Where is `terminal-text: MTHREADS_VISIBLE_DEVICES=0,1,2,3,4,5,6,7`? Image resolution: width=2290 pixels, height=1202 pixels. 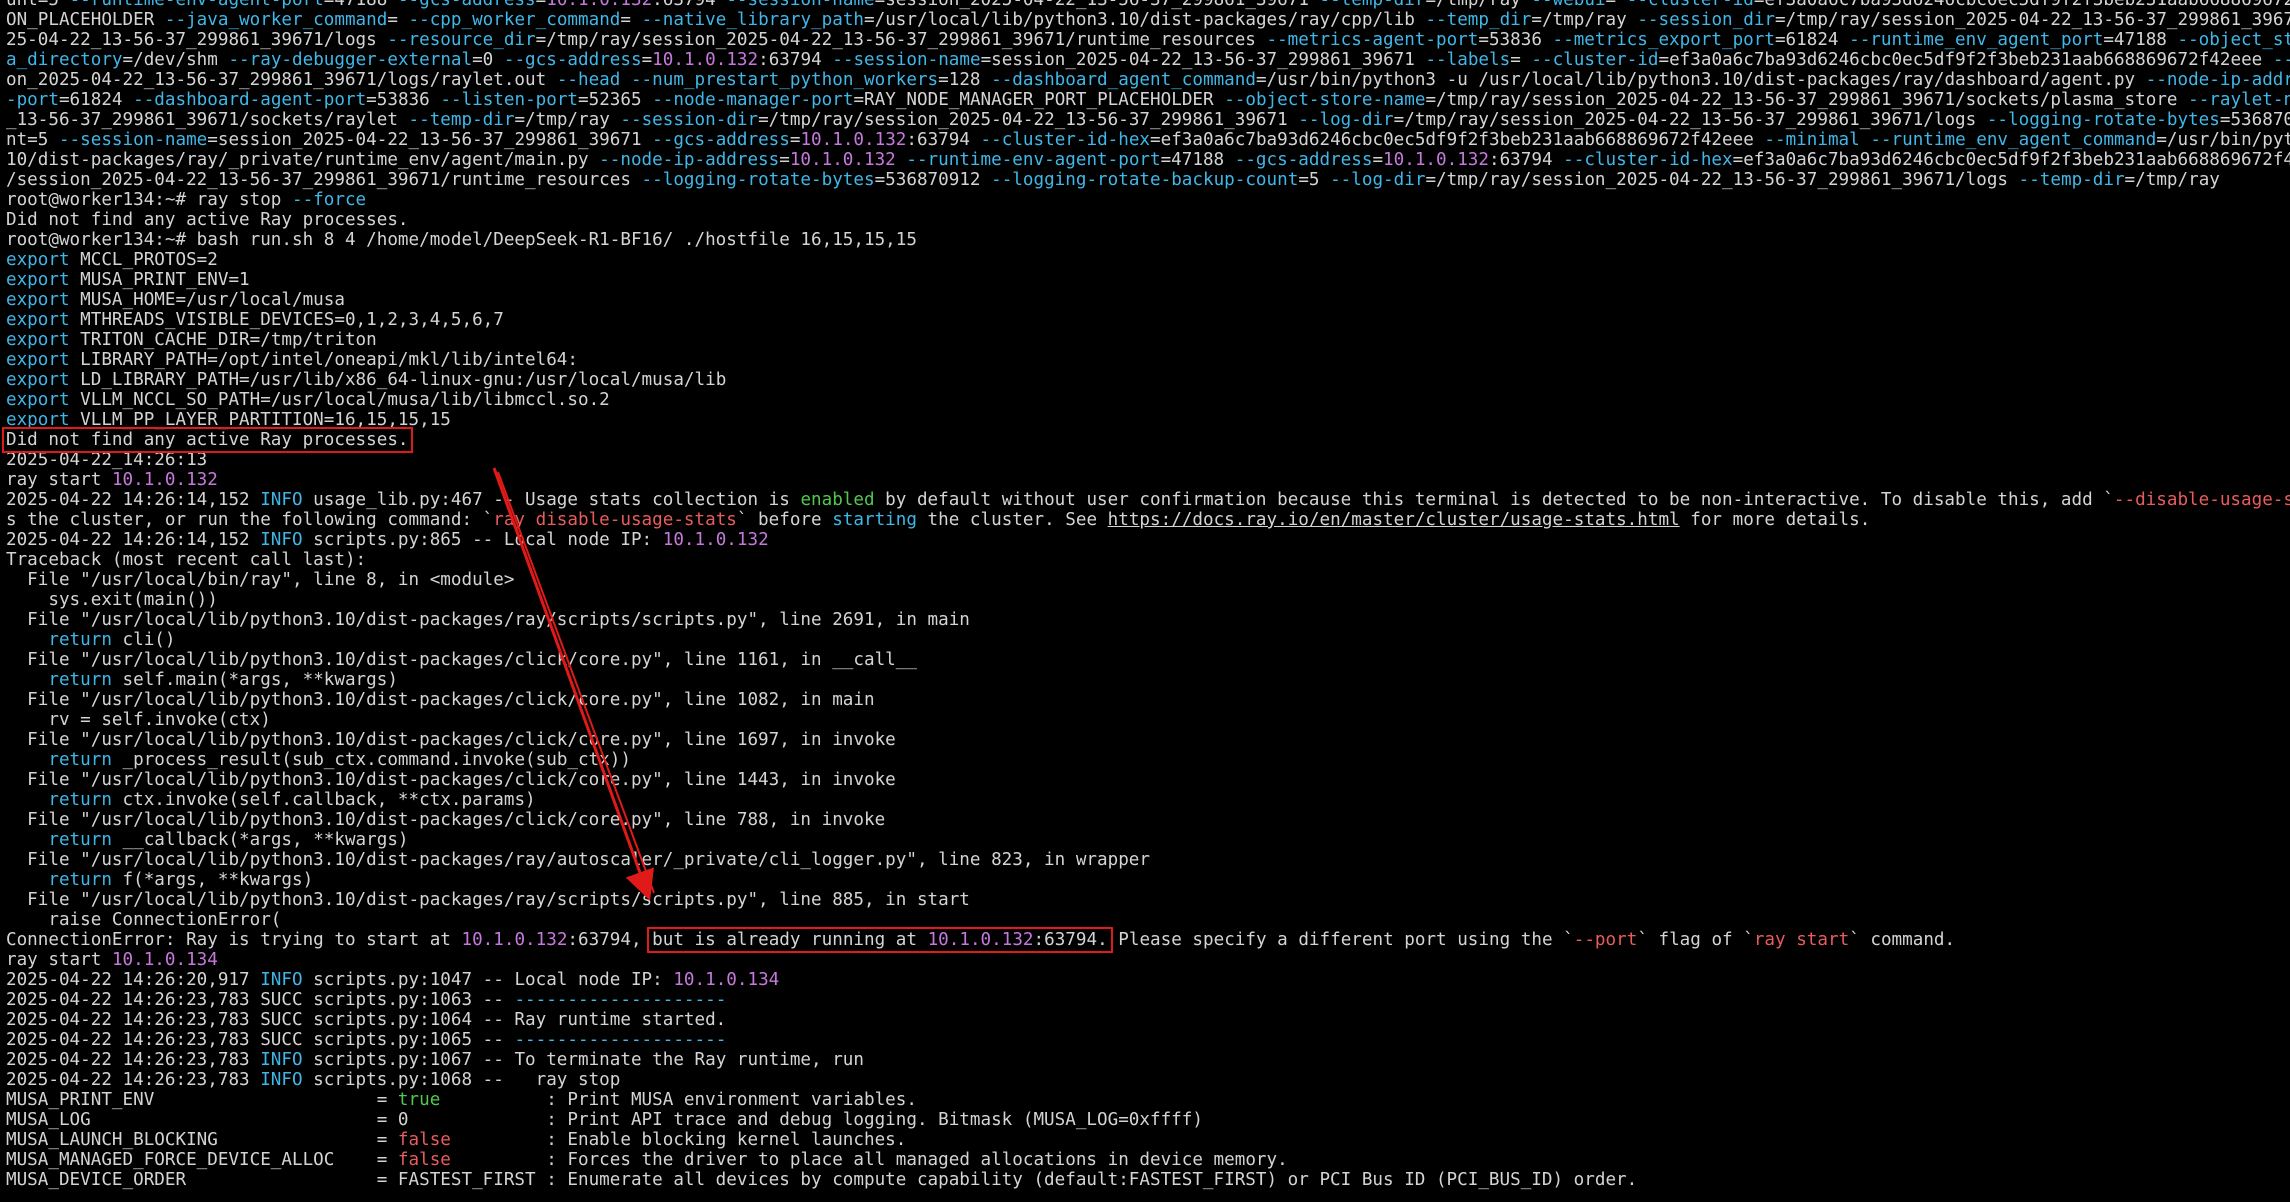 terminal-text: MTHREADS_VISIBLE_DEVICES=0,1,2,3,4,5,6,7 is located at coordinates (286, 320).